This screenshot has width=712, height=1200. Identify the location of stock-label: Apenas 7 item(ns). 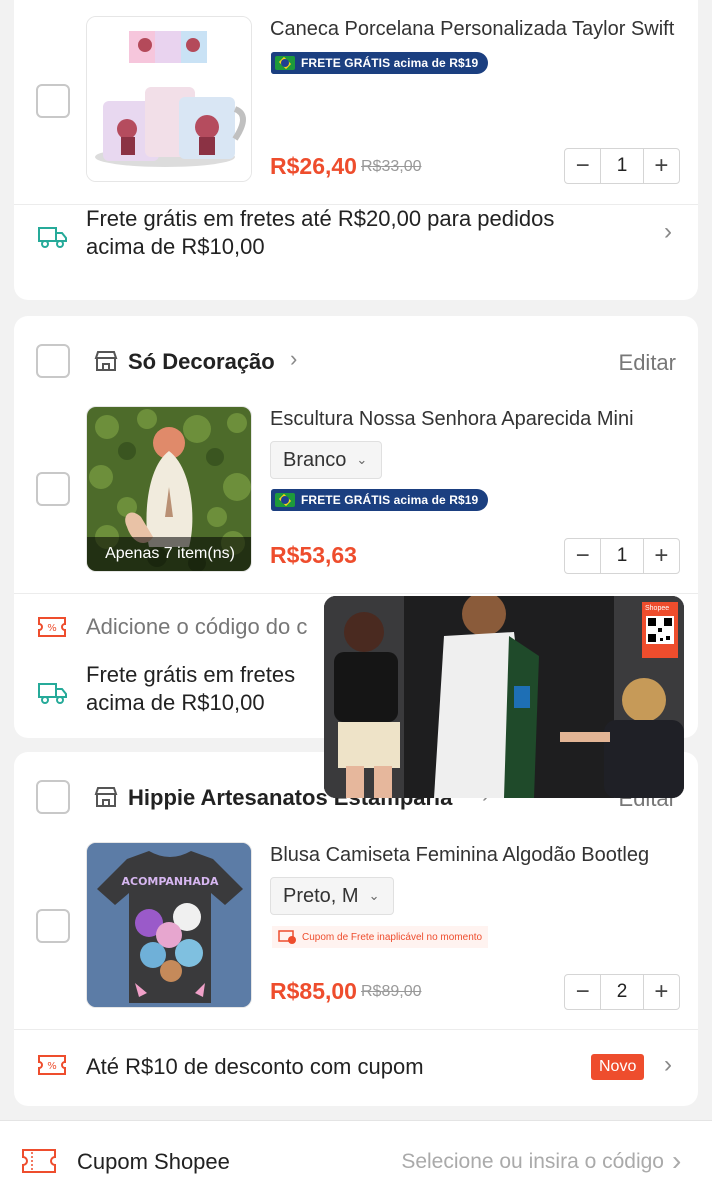
(169, 554).